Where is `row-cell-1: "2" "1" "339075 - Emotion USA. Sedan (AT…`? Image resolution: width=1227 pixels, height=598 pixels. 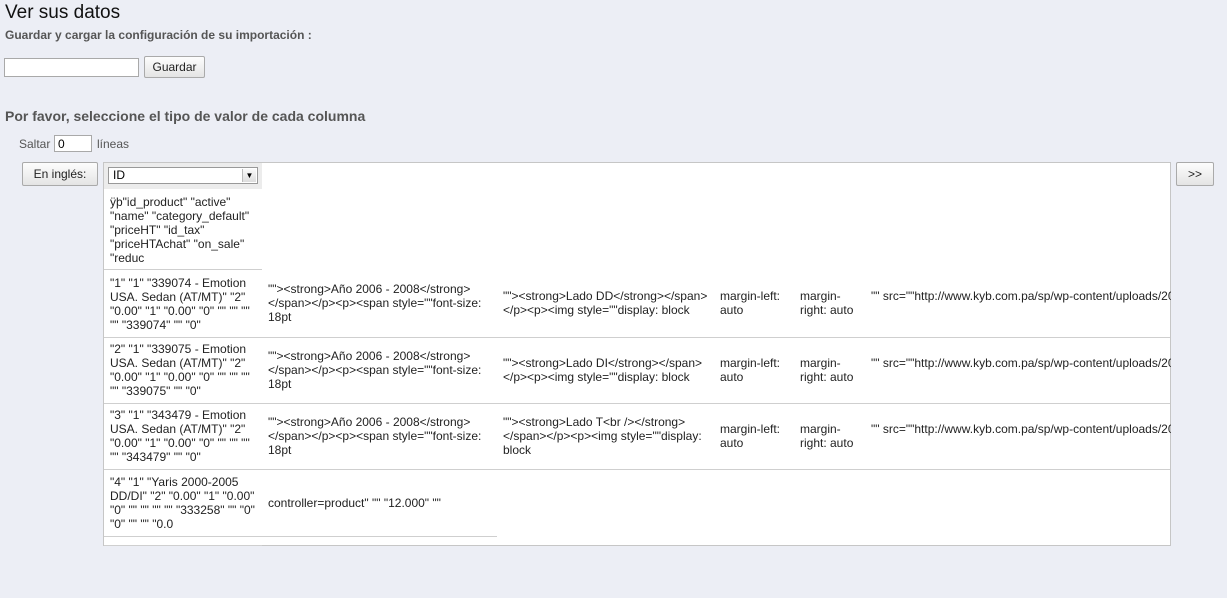
row-cell-1: "2" "1" "339075 - Emotion USA. Sedan (AT… is located at coordinates (180, 370).